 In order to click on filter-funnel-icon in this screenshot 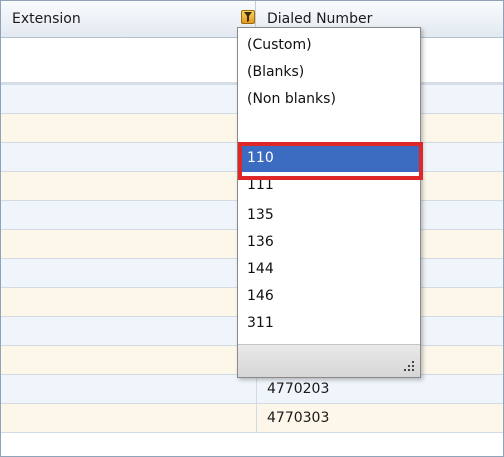, I will do `click(248, 17)`.